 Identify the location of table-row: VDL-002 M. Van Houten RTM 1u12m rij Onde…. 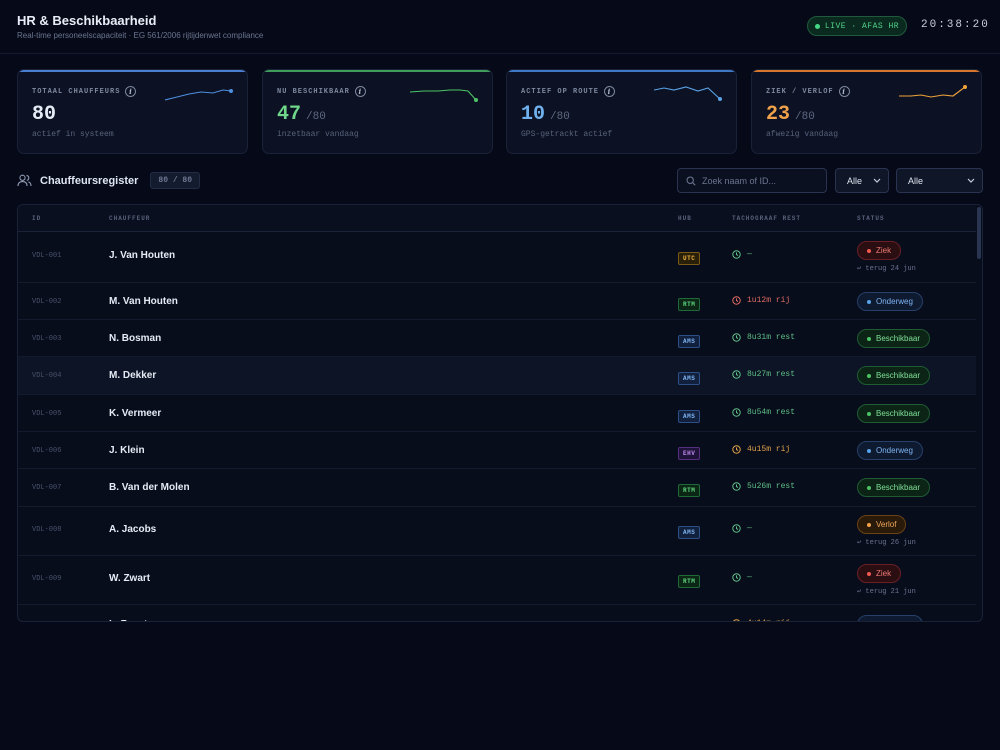
(497, 301).